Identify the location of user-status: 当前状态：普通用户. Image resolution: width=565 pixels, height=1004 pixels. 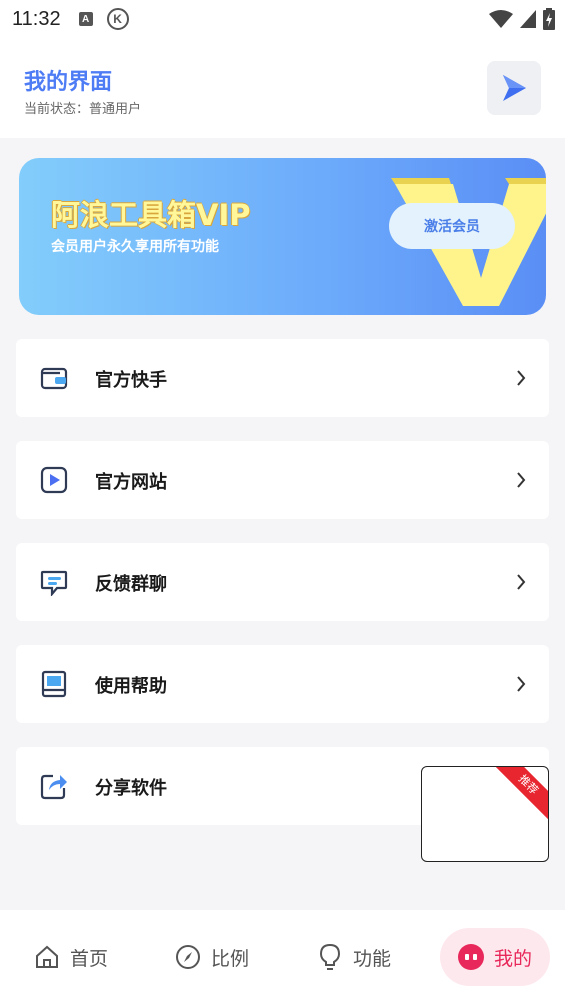
(83, 109).